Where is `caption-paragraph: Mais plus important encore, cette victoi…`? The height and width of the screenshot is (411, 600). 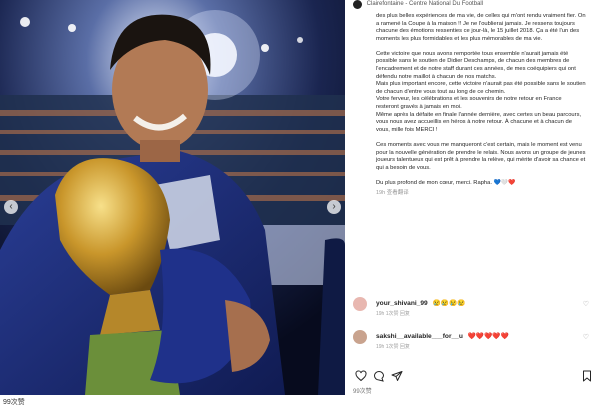 caption-paragraph: Mais plus important encore, cette victoi… is located at coordinates (481, 88).